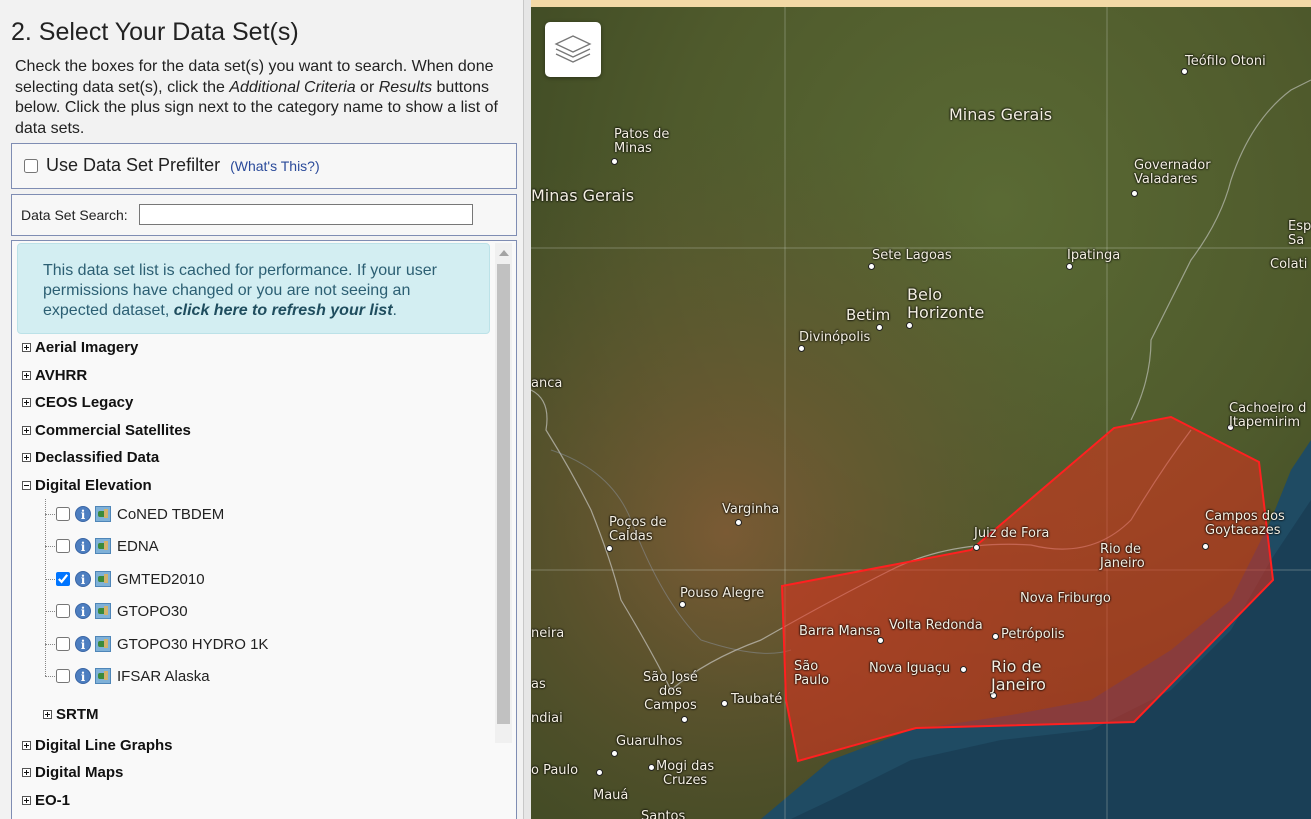  Describe the element at coordinates (1225, 61) in the screenshot. I see `map-label: Teófilo Otoni` at that location.